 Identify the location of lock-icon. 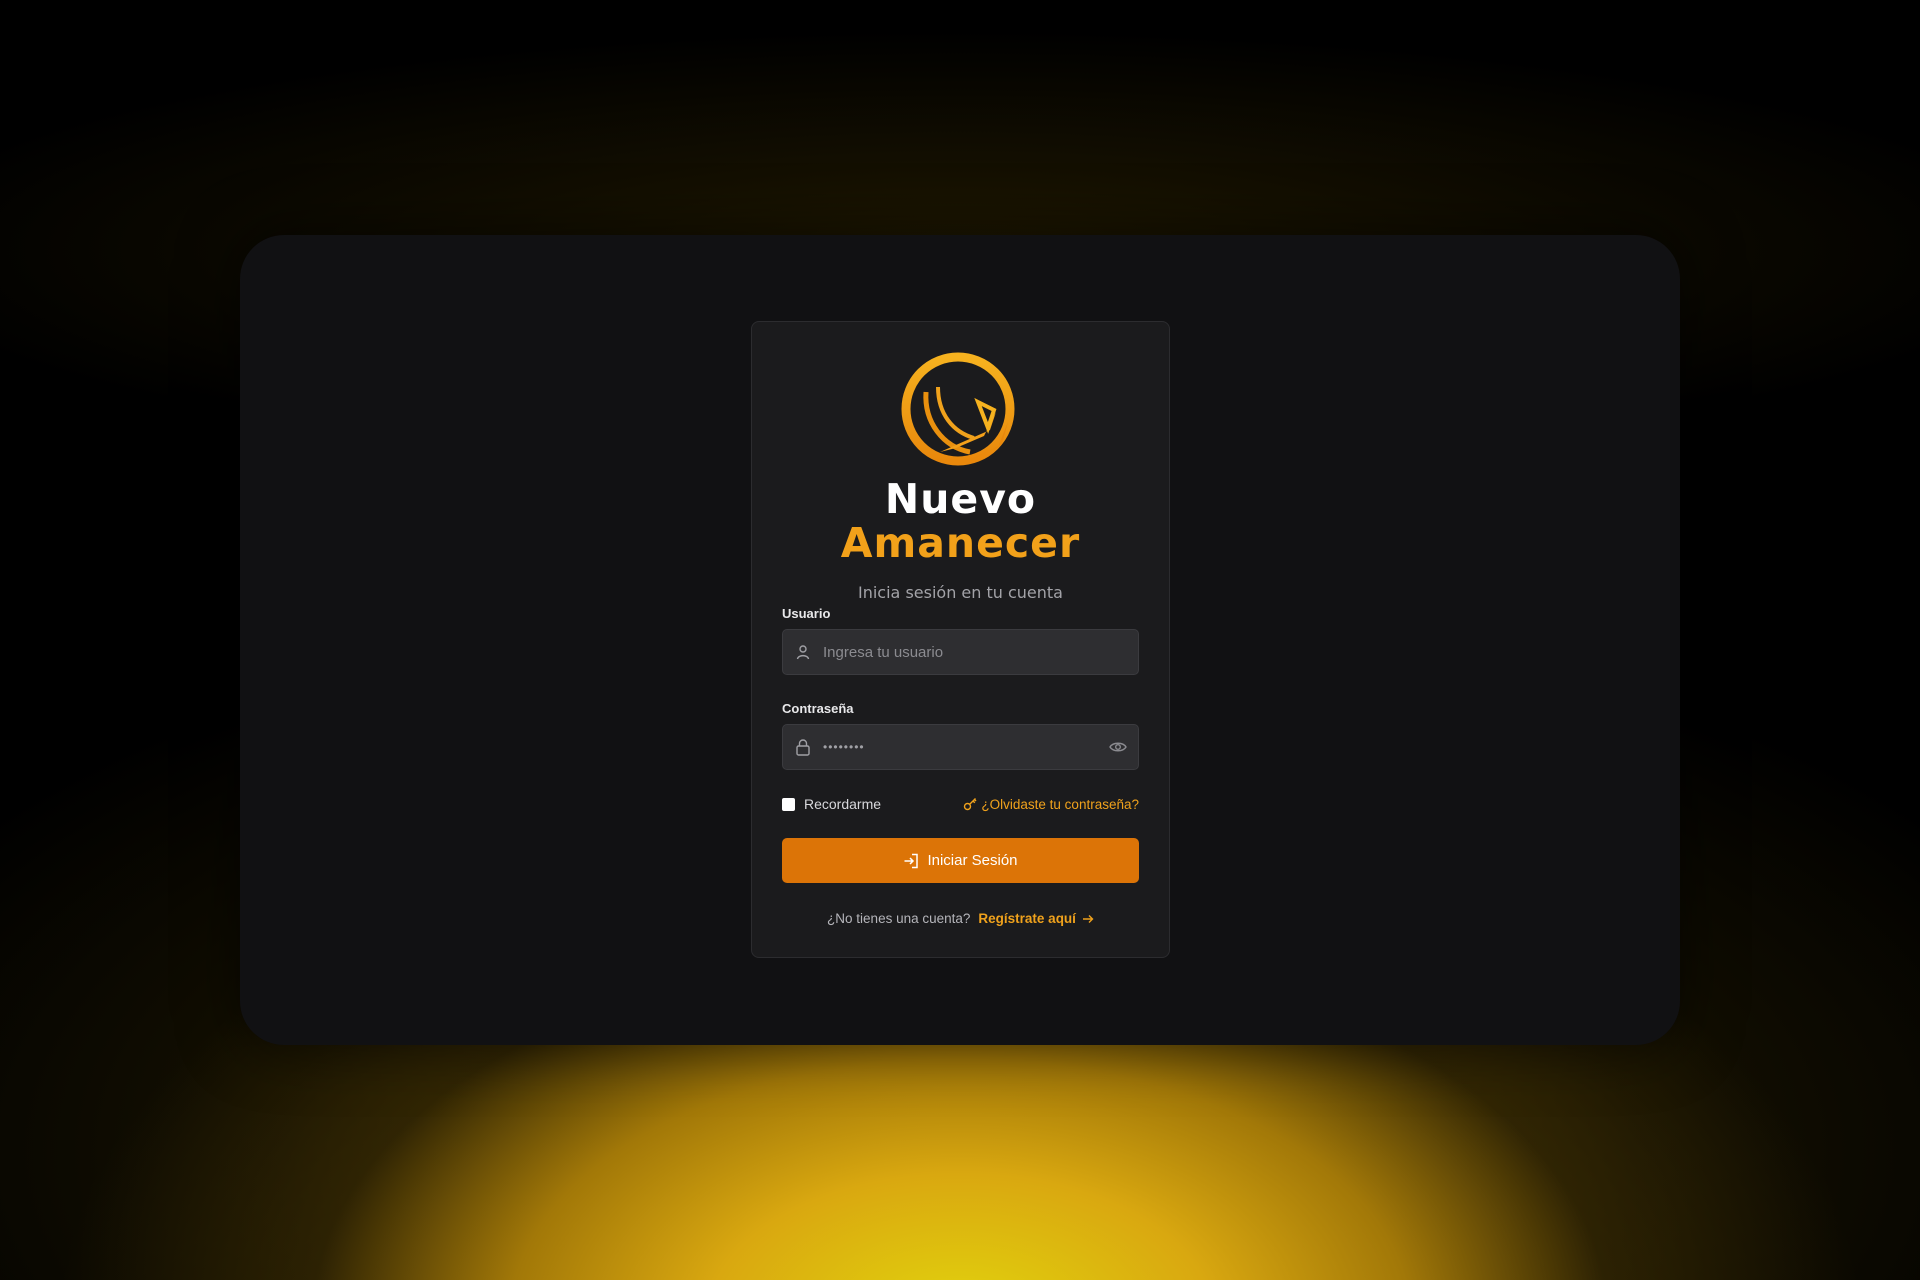
(803, 747).